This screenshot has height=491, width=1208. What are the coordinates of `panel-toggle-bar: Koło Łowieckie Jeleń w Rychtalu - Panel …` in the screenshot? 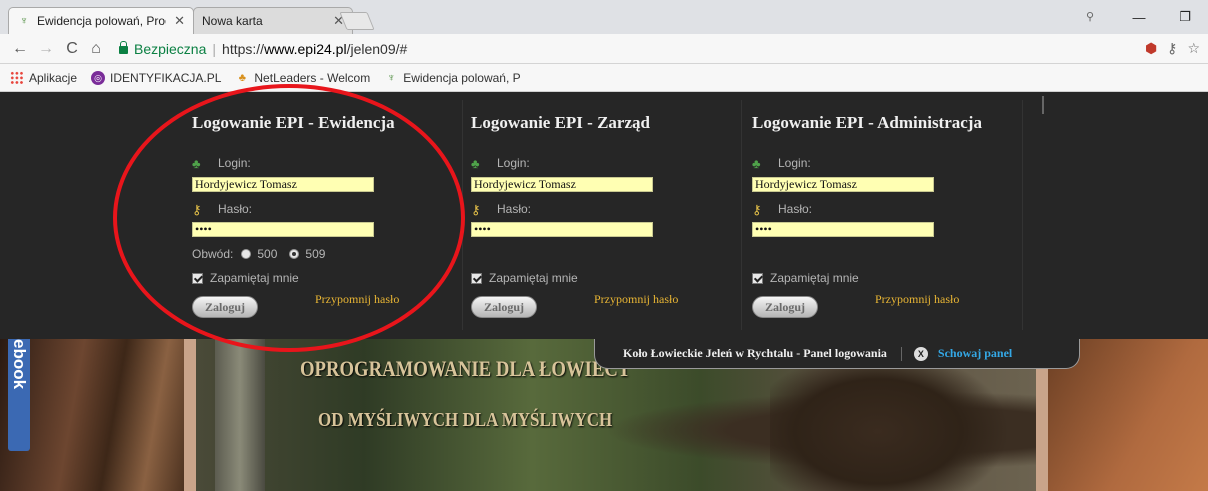 It's located at (837, 354).